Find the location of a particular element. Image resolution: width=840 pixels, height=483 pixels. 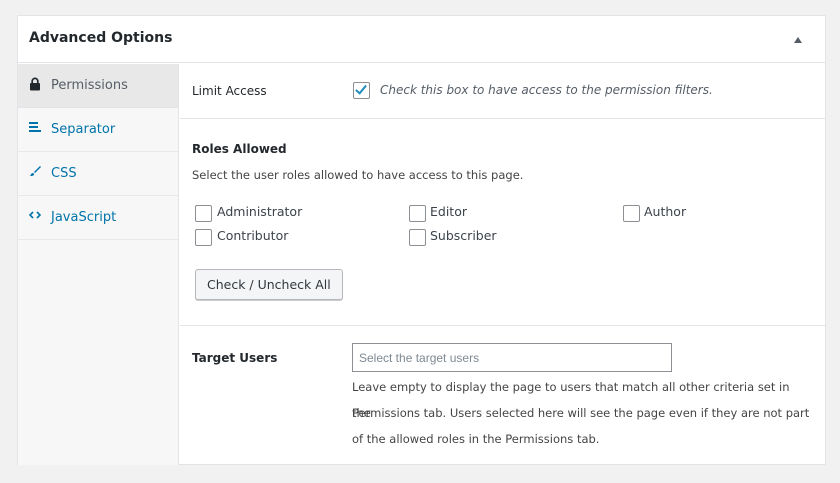

role-administrator-label: Administrator is located at coordinates (259, 211).